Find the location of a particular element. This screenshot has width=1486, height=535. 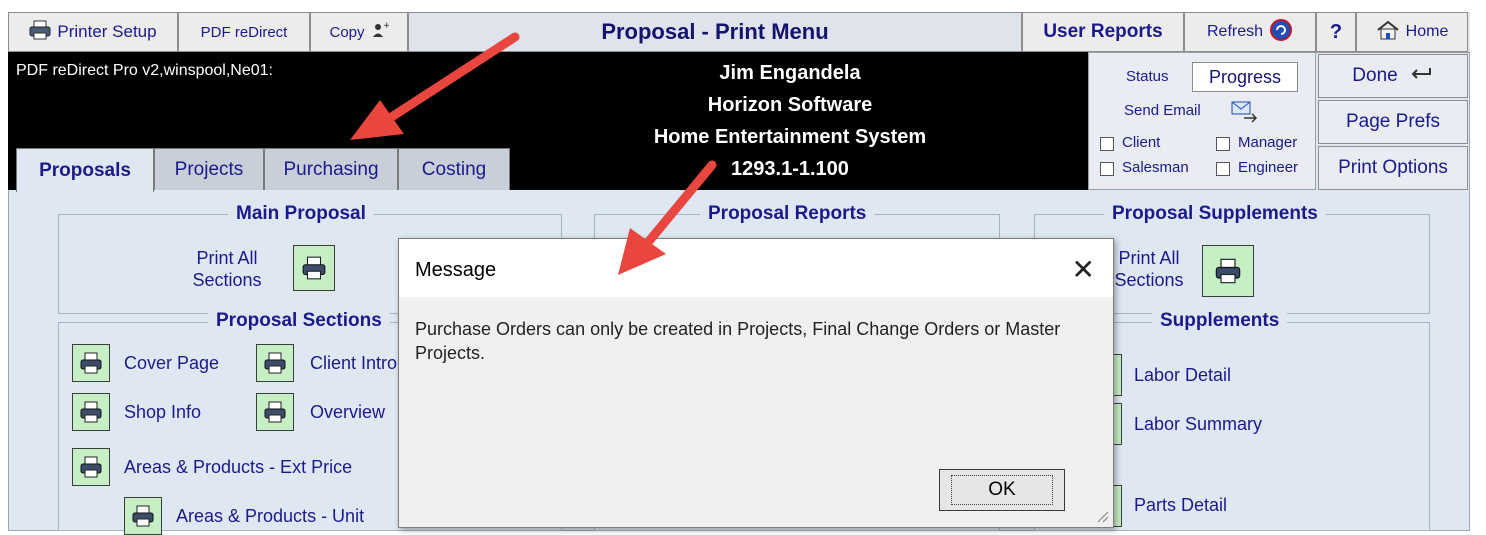

arrow-to-purchasing-tab is located at coordinates (435, 86).